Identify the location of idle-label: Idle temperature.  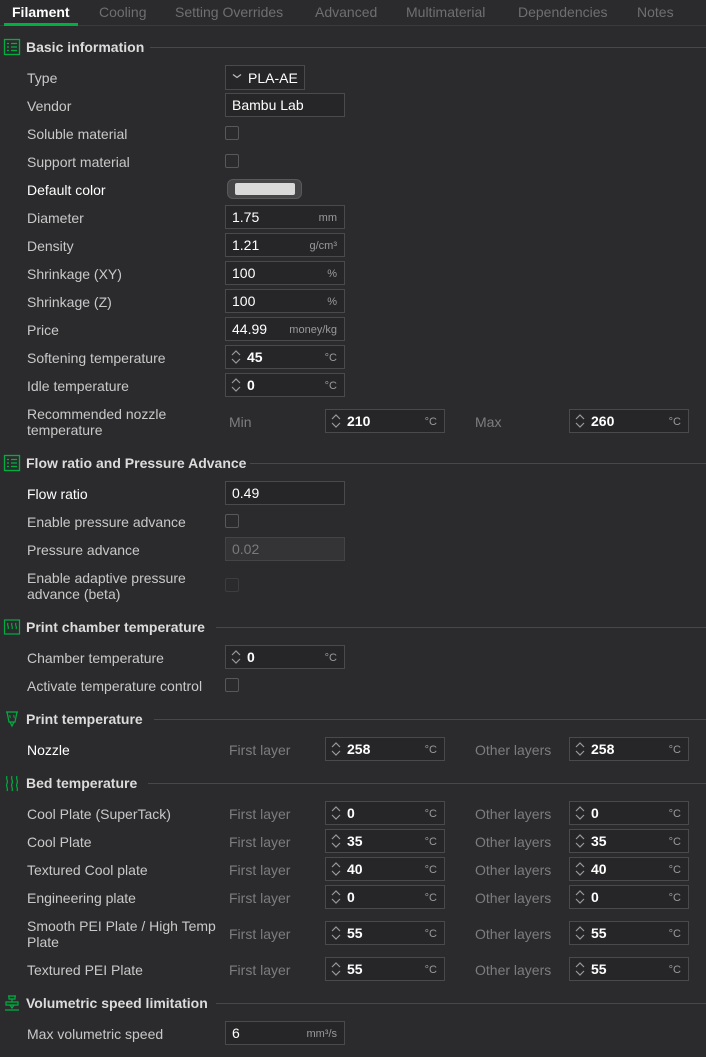
(78, 386).